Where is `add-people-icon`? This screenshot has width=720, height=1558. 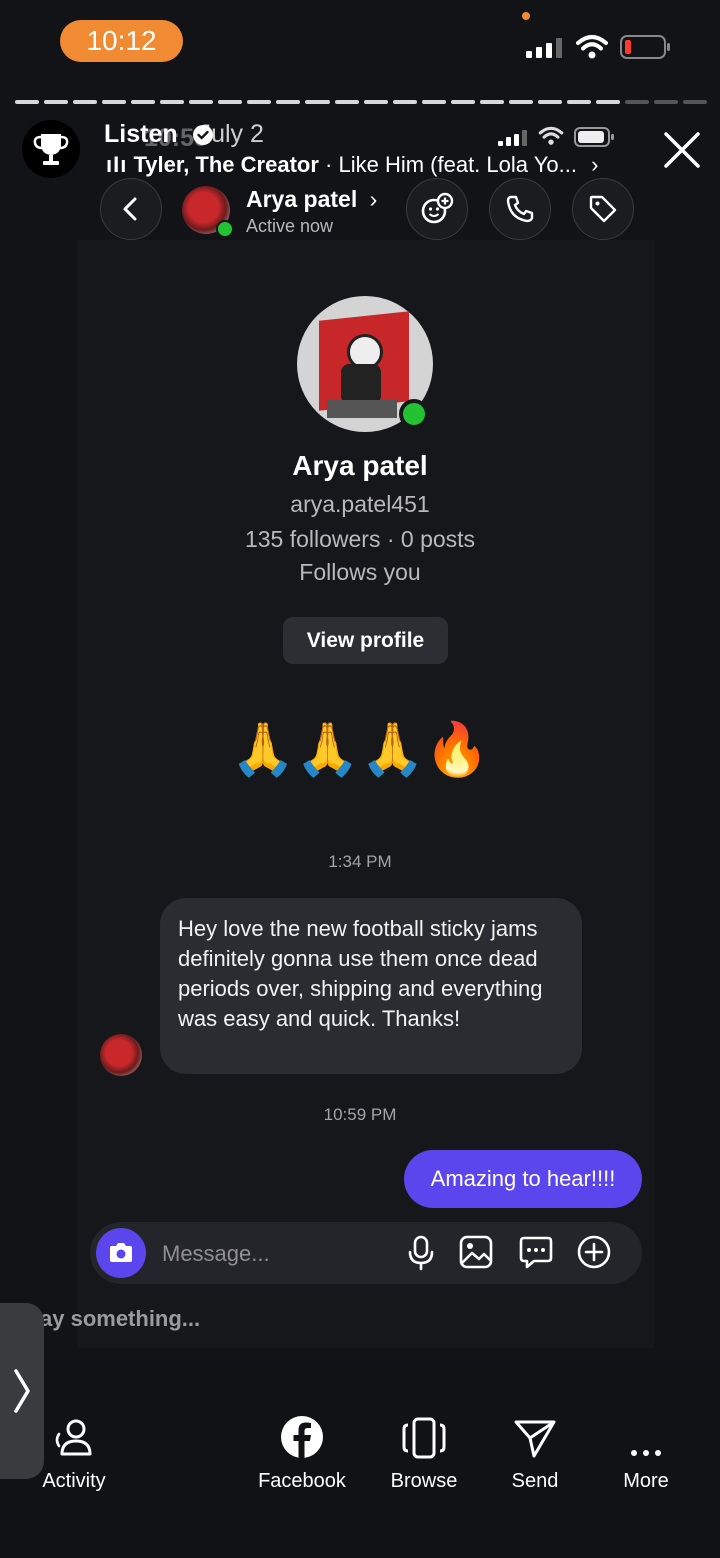
add-people-icon is located at coordinates (437, 208).